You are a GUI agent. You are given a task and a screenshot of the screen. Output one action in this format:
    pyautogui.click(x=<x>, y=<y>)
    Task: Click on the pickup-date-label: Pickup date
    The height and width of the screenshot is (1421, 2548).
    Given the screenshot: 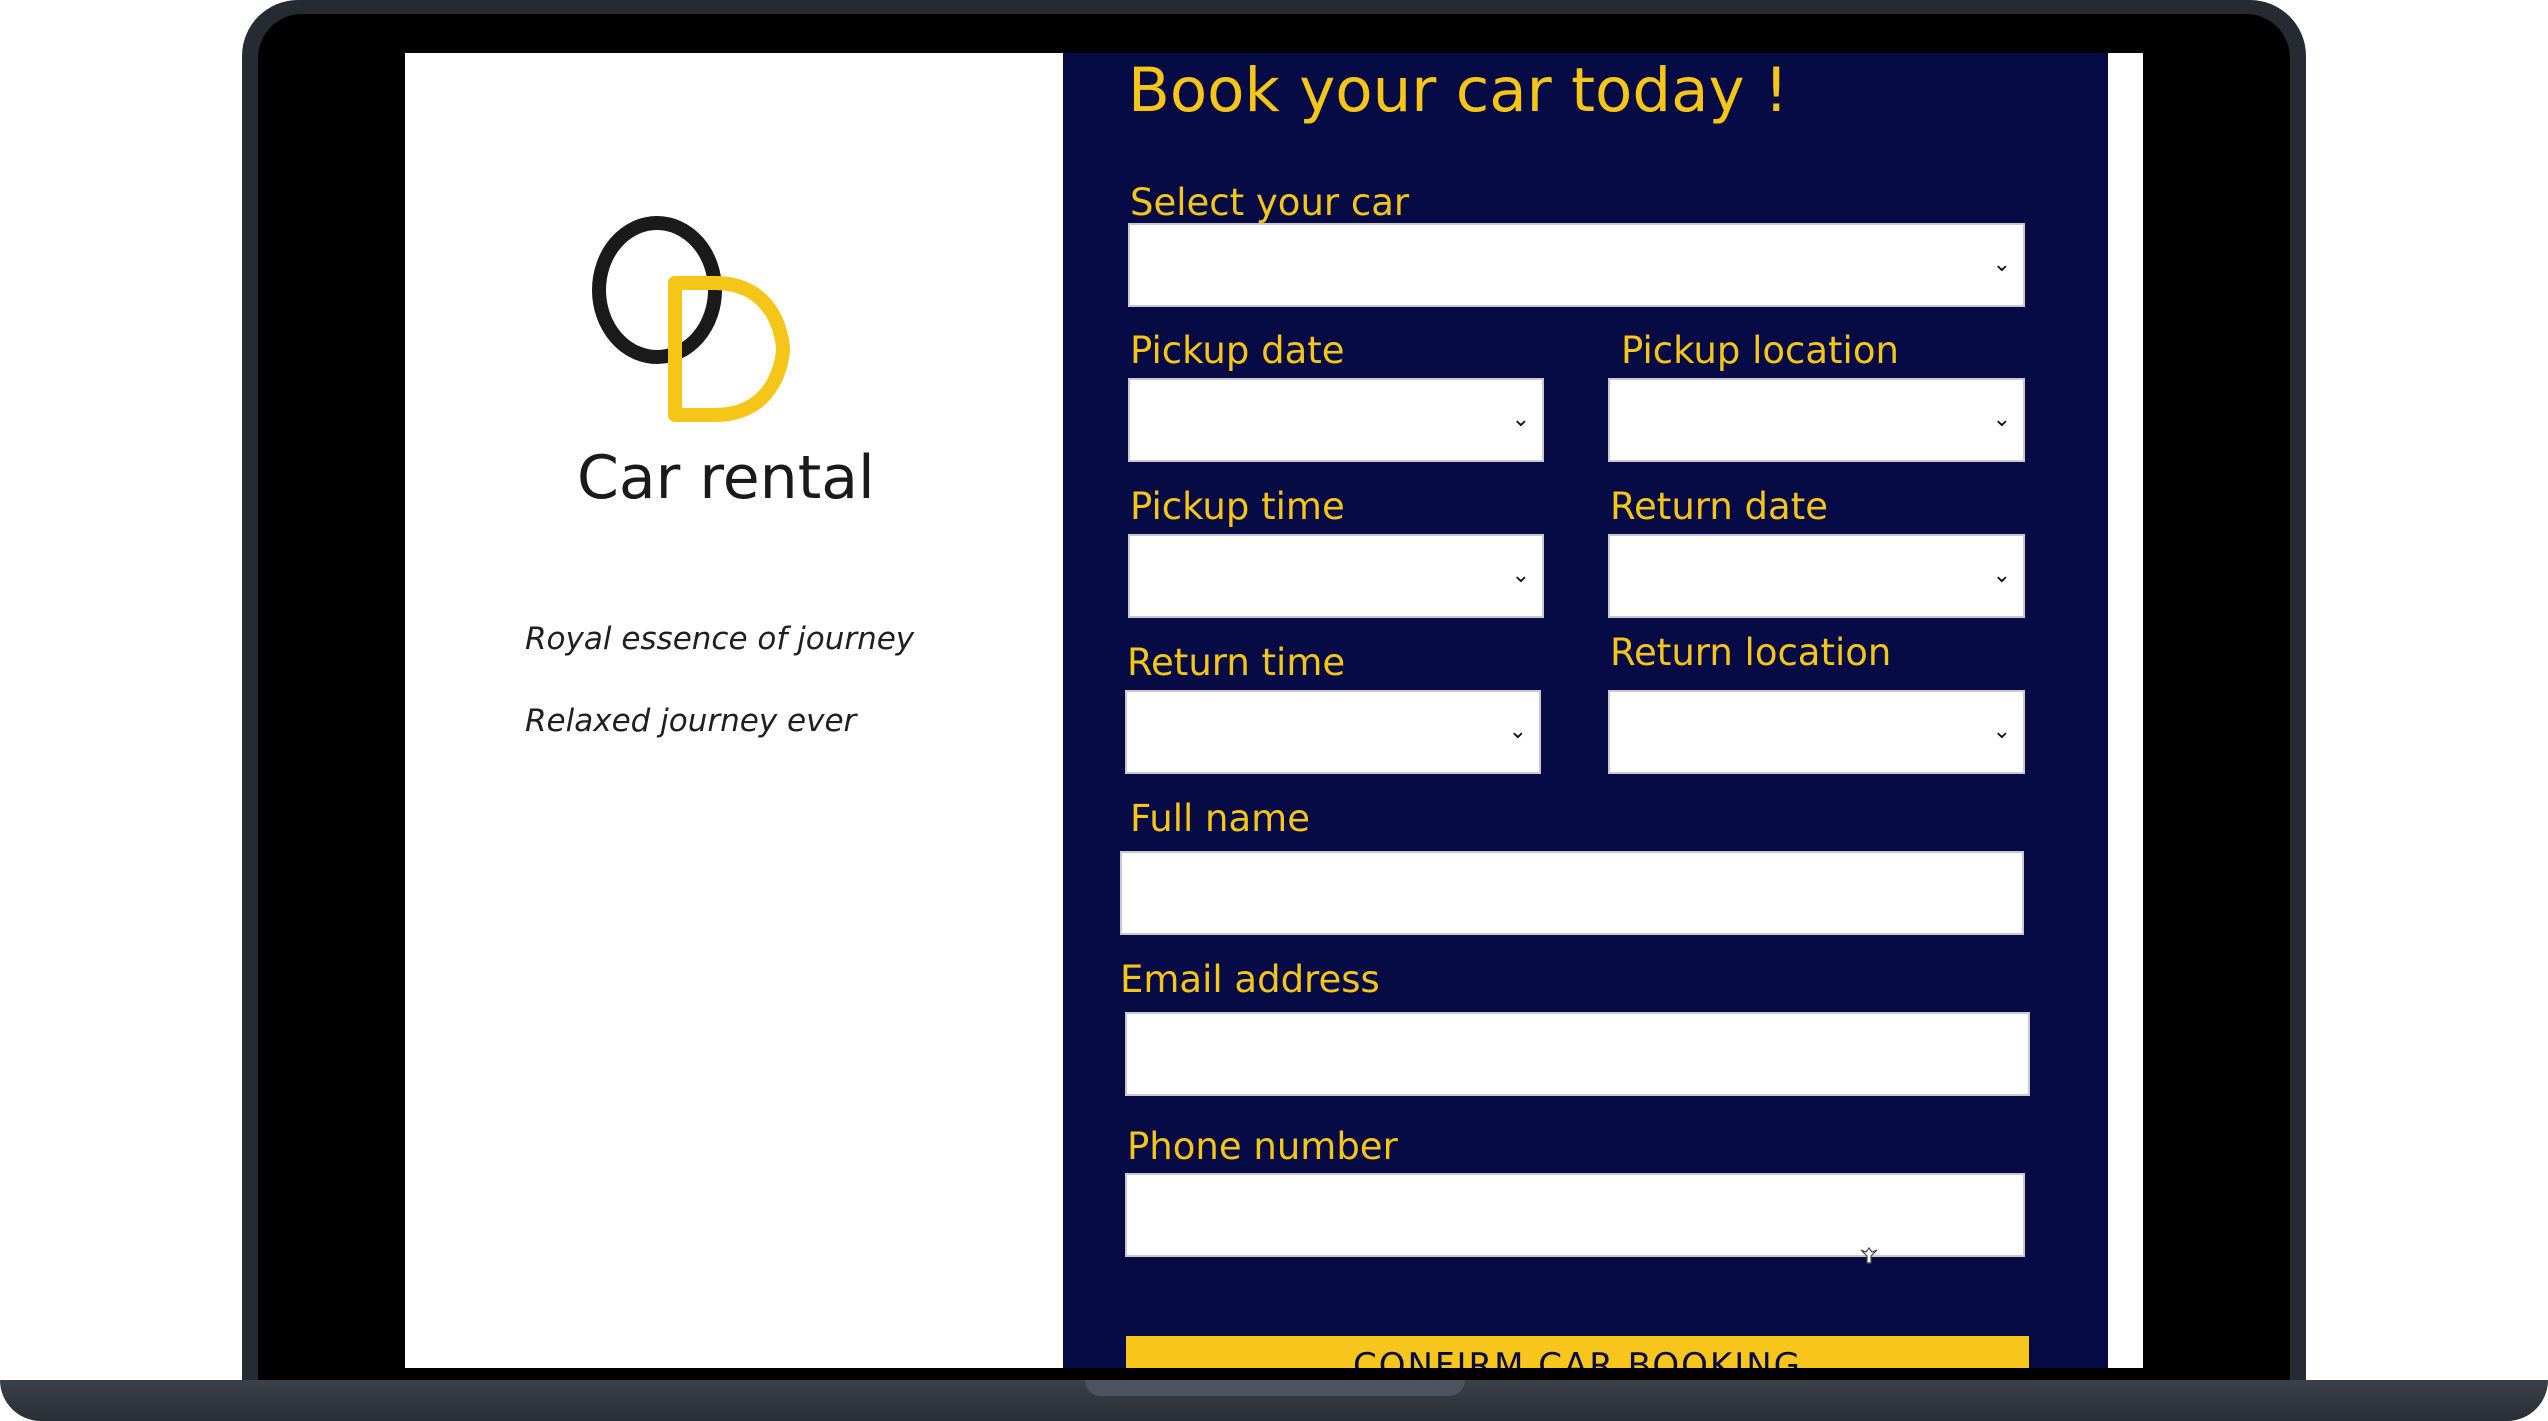 What is the action you would take?
    pyautogui.click(x=1237, y=350)
    